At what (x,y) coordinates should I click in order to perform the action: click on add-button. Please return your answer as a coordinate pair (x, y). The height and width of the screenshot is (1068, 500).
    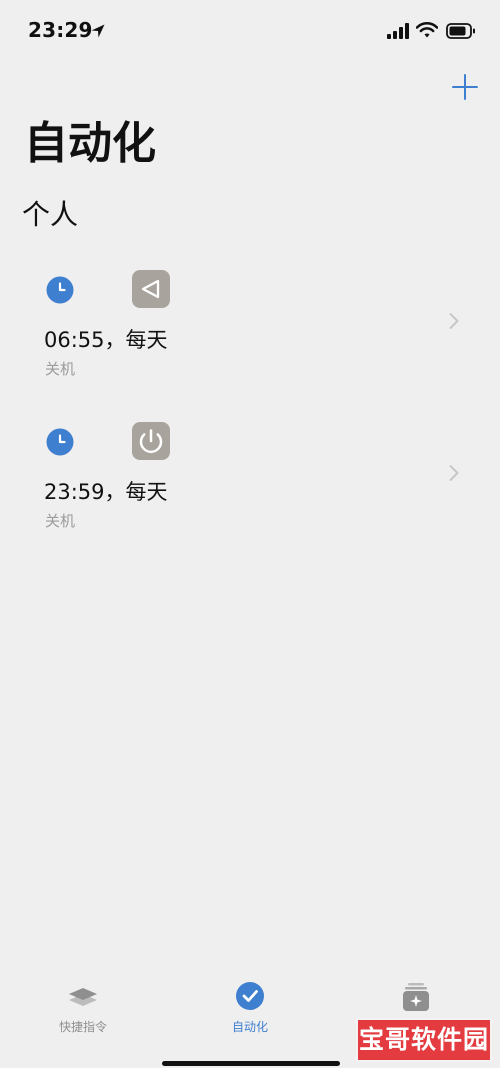
    Looking at the image, I should click on (465, 87).